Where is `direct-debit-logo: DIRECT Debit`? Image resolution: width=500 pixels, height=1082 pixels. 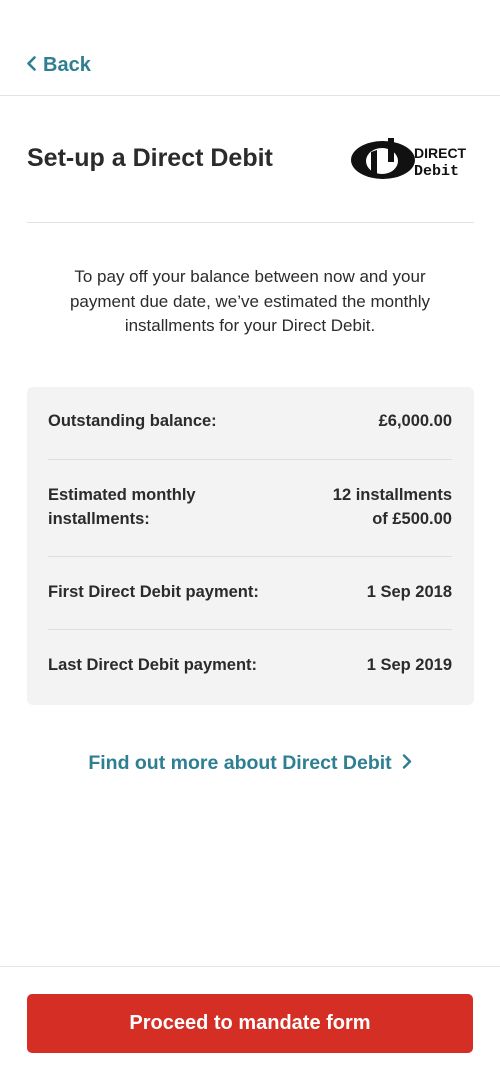 direct-debit-logo: DIRECT Debit is located at coordinates (412, 160).